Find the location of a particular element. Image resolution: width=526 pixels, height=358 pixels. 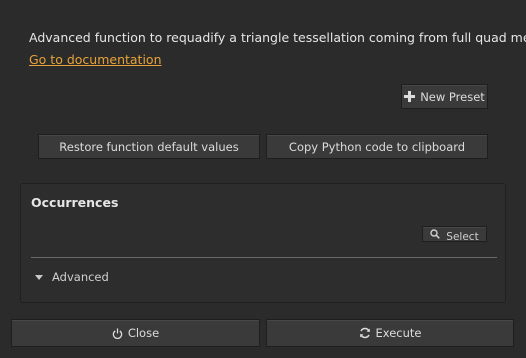

advanced-label: Advanced is located at coordinates (80, 277).